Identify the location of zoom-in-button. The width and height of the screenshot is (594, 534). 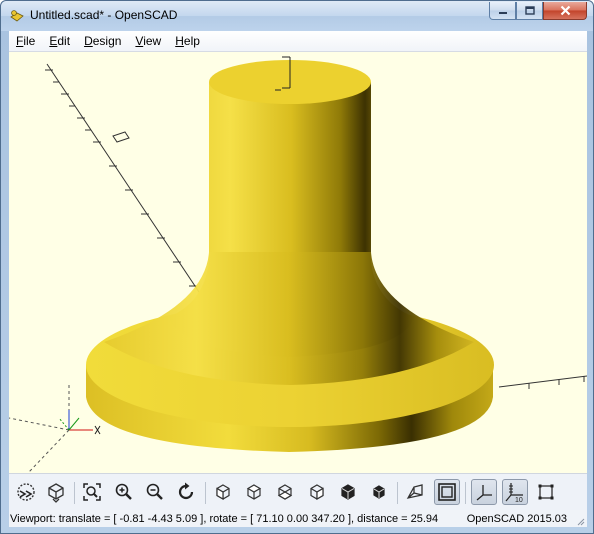
(124, 492).